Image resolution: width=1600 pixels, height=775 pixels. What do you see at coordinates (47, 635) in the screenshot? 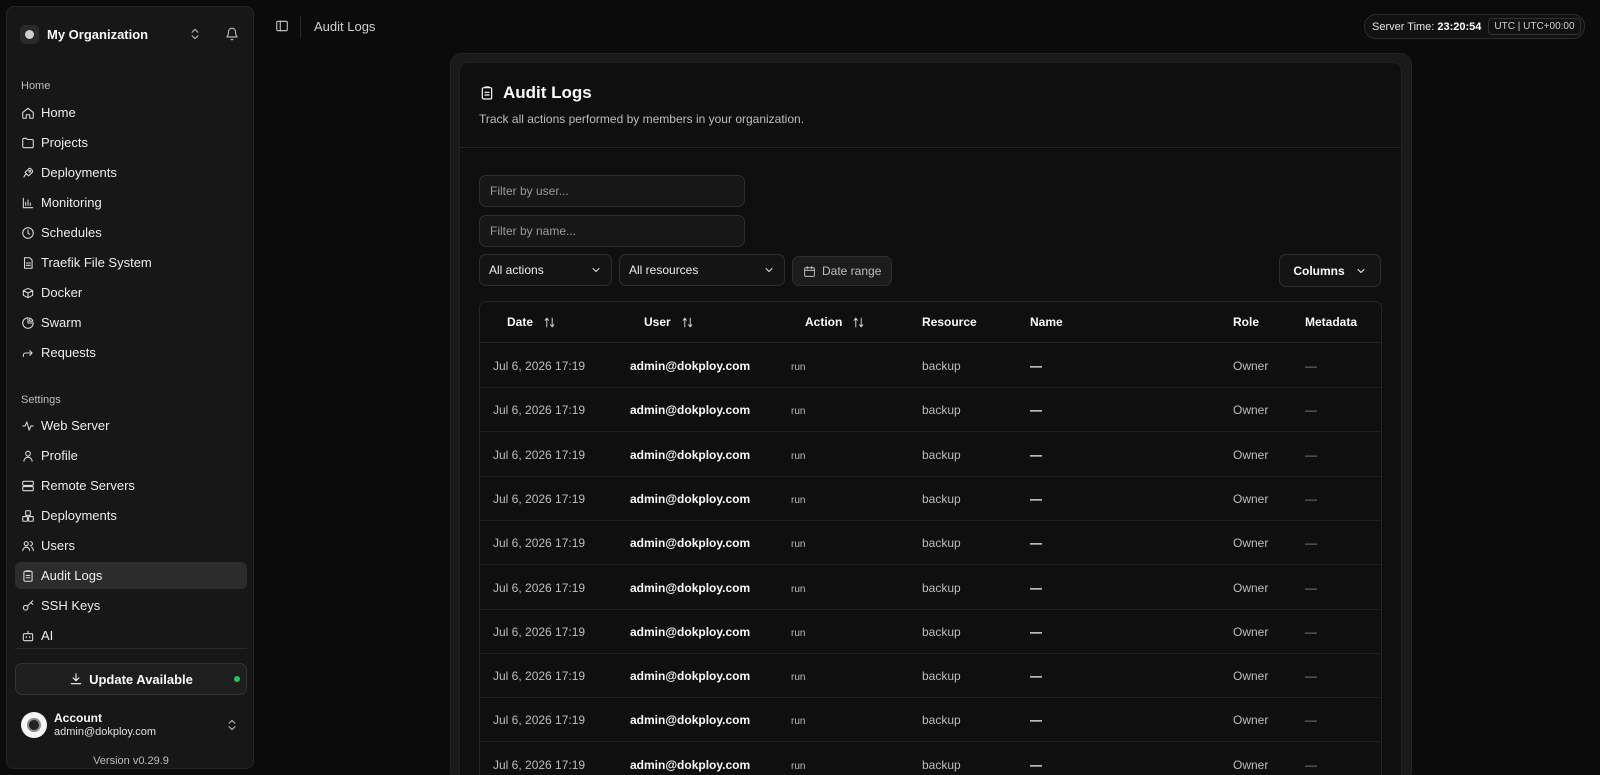
I see `sidebar-item-label: AI` at bounding box center [47, 635].